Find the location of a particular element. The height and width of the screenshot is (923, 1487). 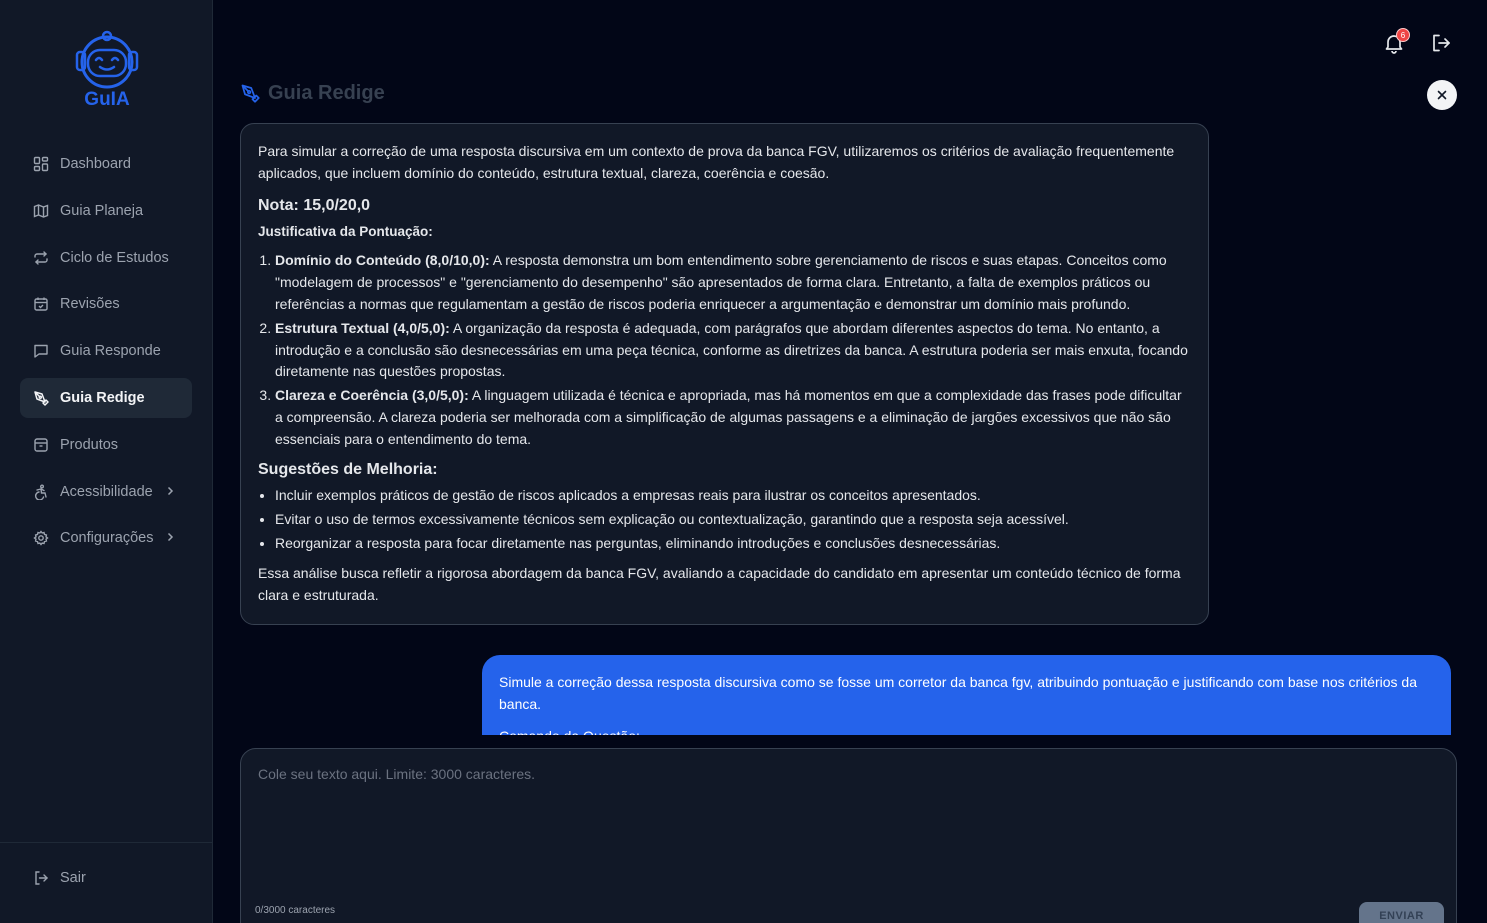

sidebar-item-configuracoes: Configurações is located at coordinates (106, 538).